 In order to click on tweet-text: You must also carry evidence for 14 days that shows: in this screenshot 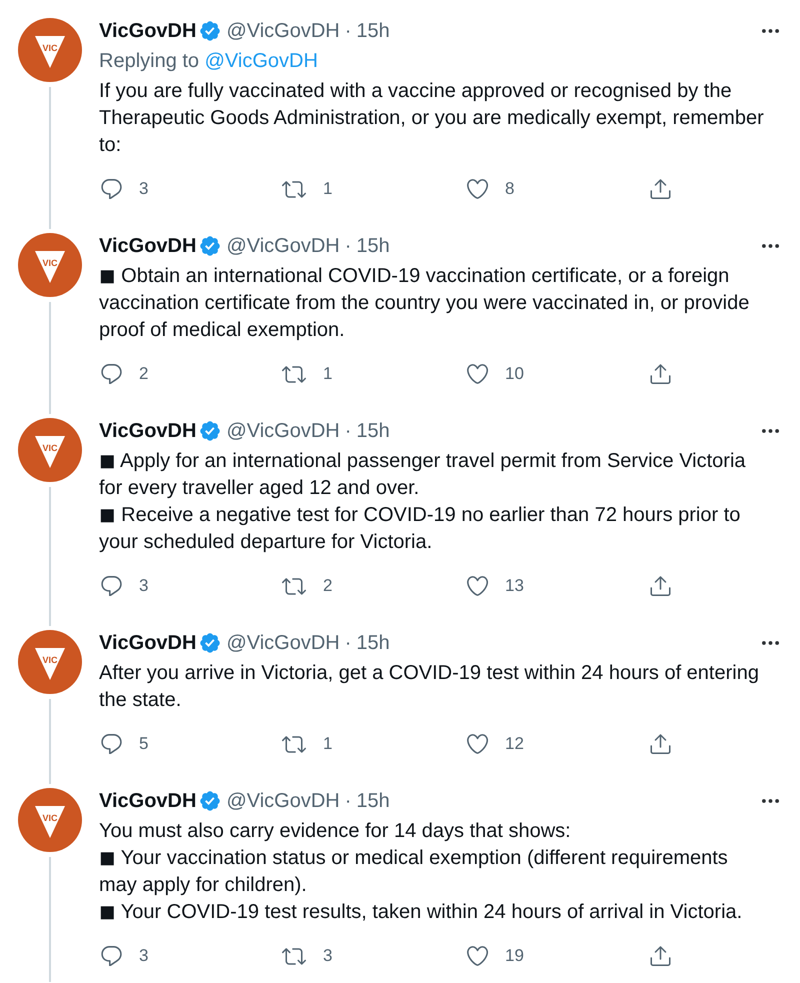, I will do `click(335, 831)`.